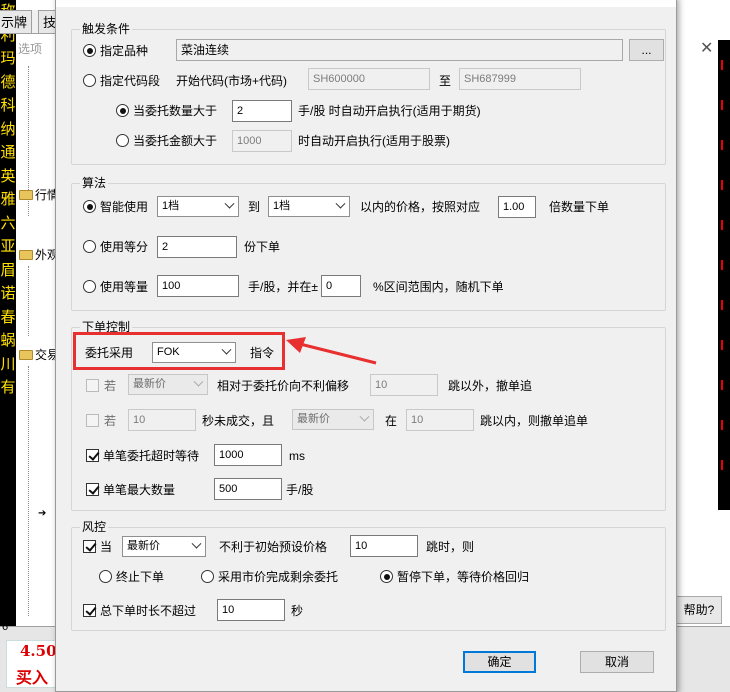  I want to click on stock-char: 雅, so click(8, 199).